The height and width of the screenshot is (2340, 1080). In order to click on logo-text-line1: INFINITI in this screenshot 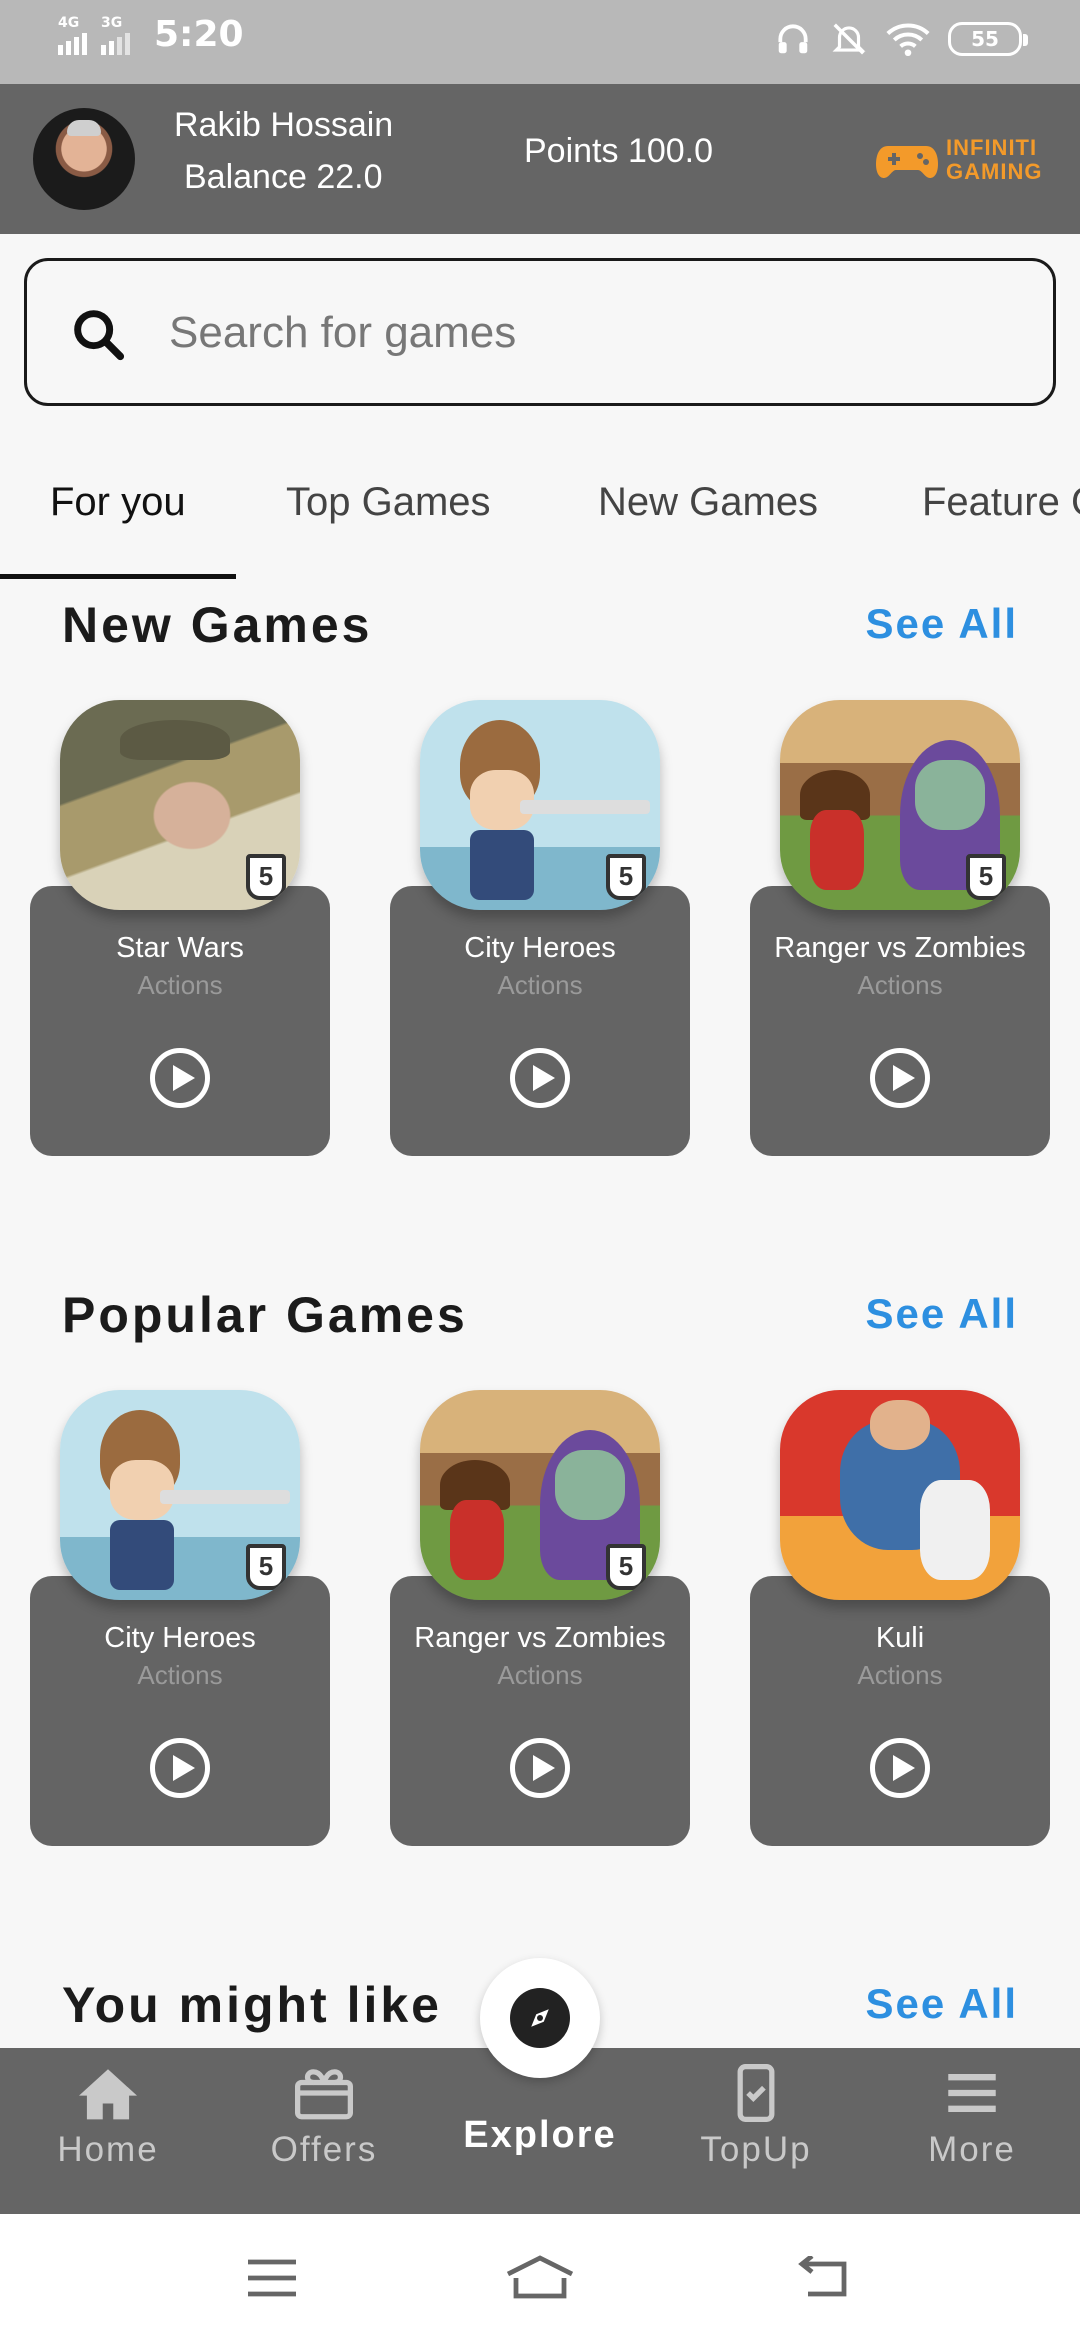, I will do `click(992, 147)`.